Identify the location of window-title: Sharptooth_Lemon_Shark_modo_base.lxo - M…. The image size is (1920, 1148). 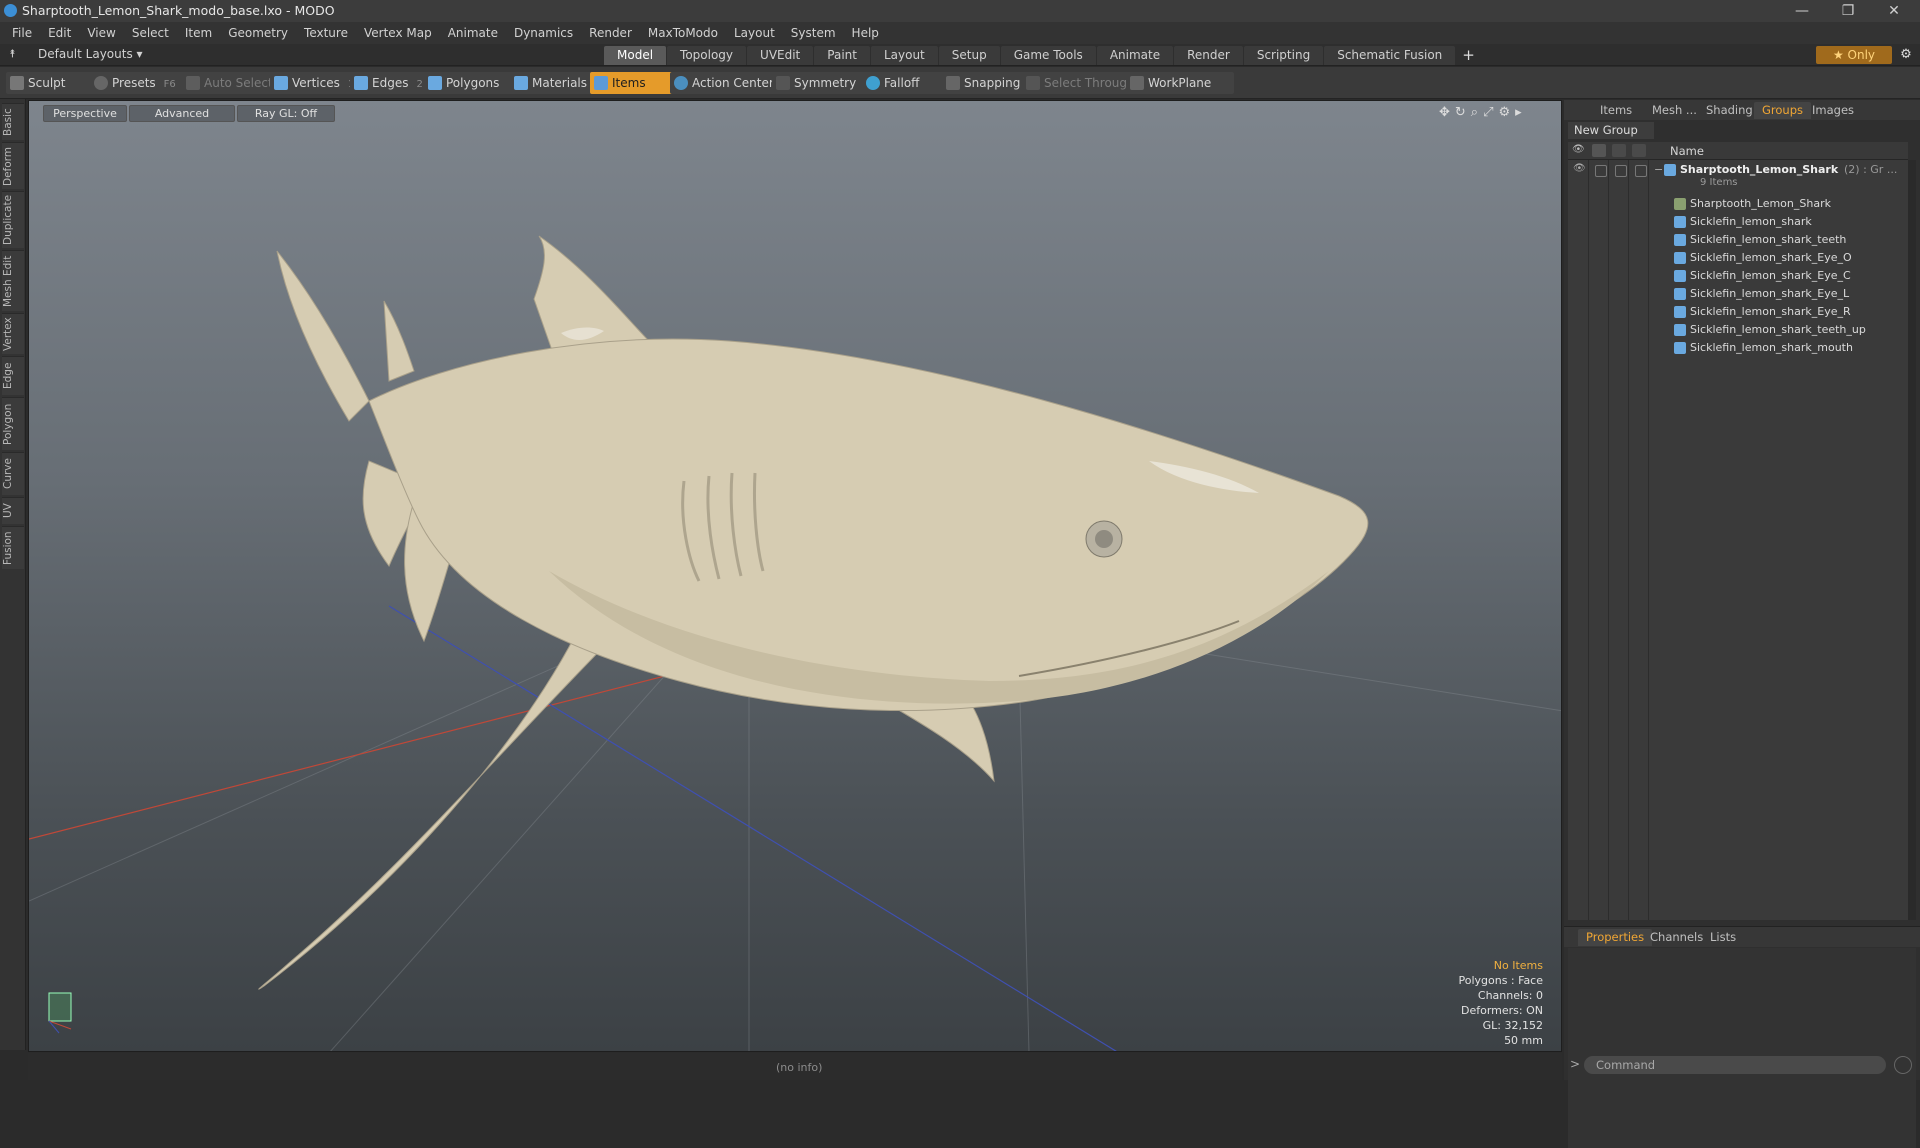
(178, 10).